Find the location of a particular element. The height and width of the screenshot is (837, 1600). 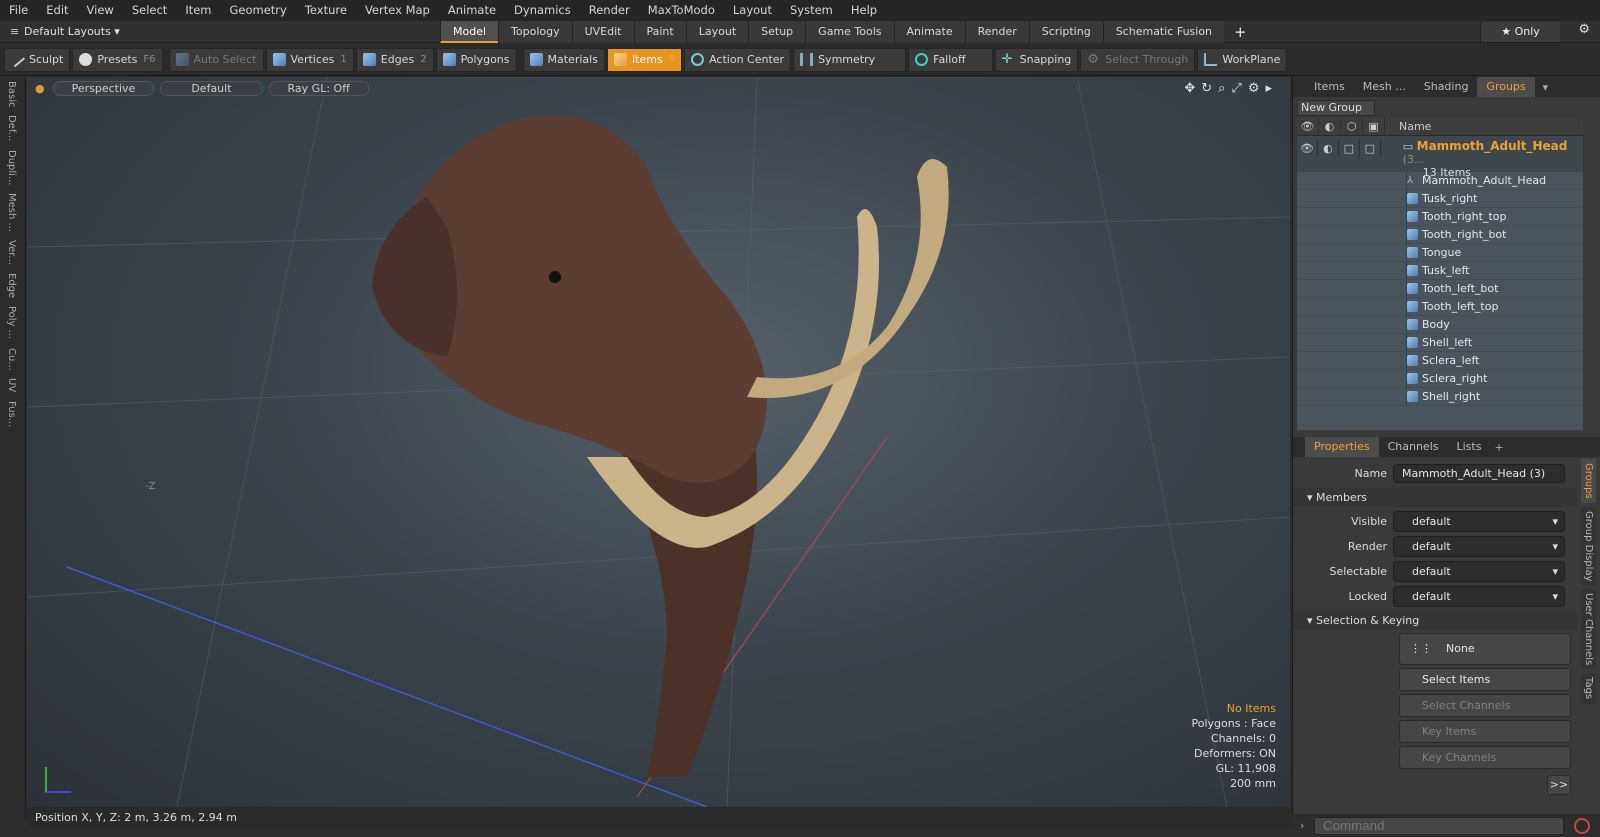

none-button: ⋮⋮ None is located at coordinates (1485, 649).